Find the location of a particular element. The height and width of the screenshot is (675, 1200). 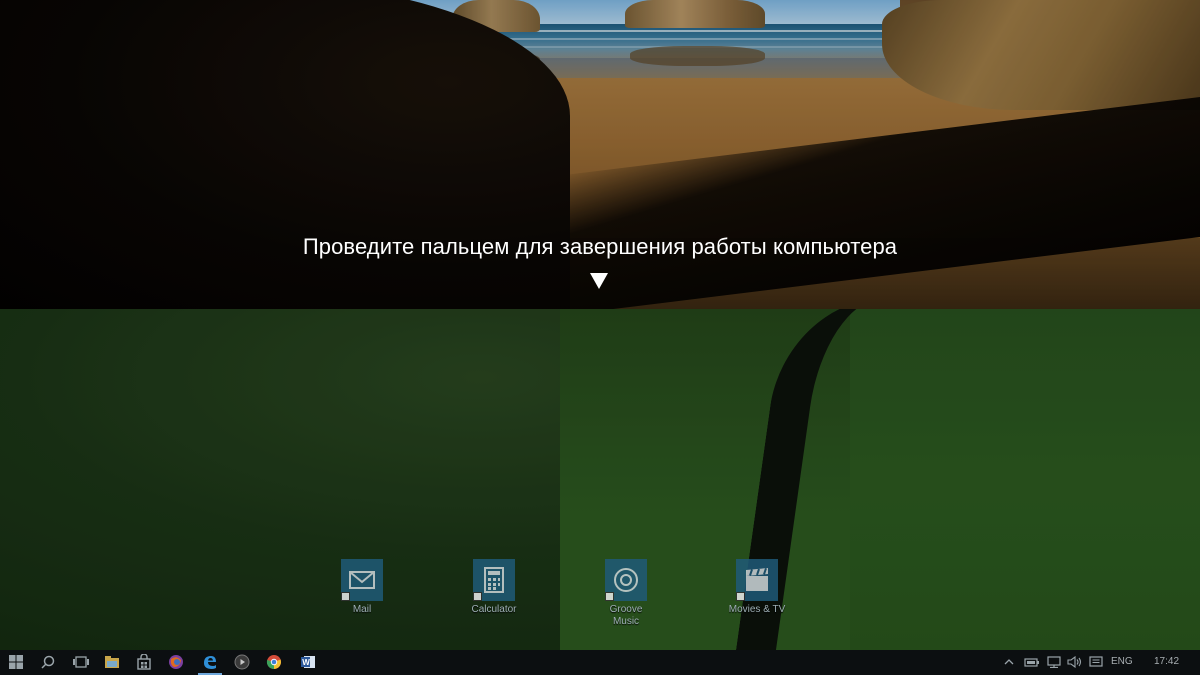

desktop-icon-groove-music: Groove Music is located at coordinates (626, 593).